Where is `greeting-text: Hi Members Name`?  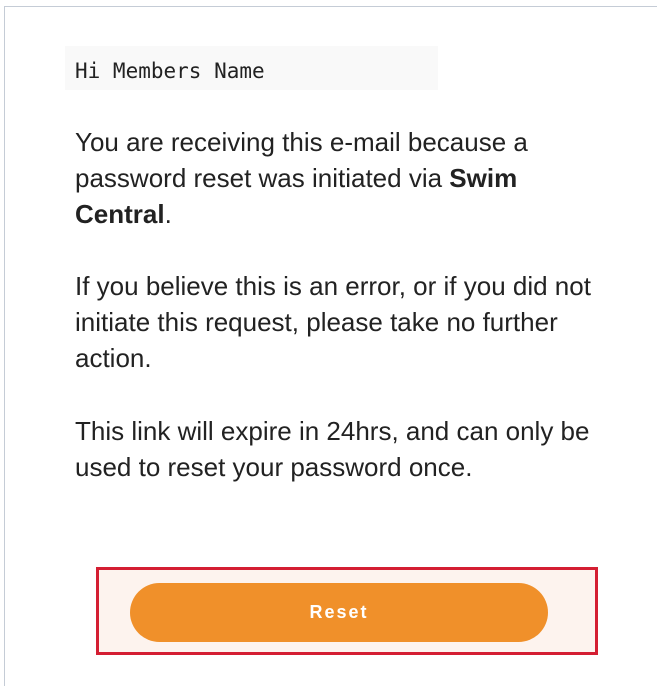
greeting-text: Hi Members Name is located at coordinates (170, 71).